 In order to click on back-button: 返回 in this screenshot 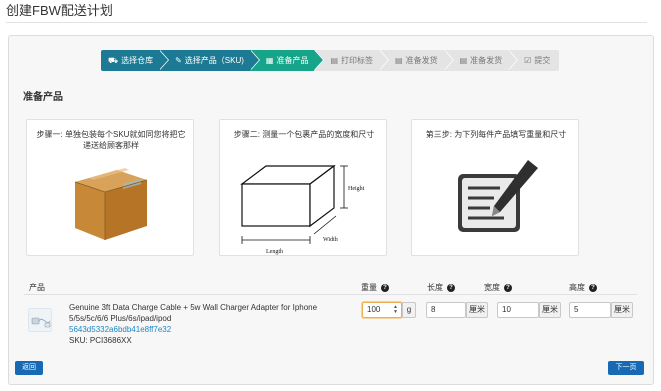, I will do `click(29, 368)`.